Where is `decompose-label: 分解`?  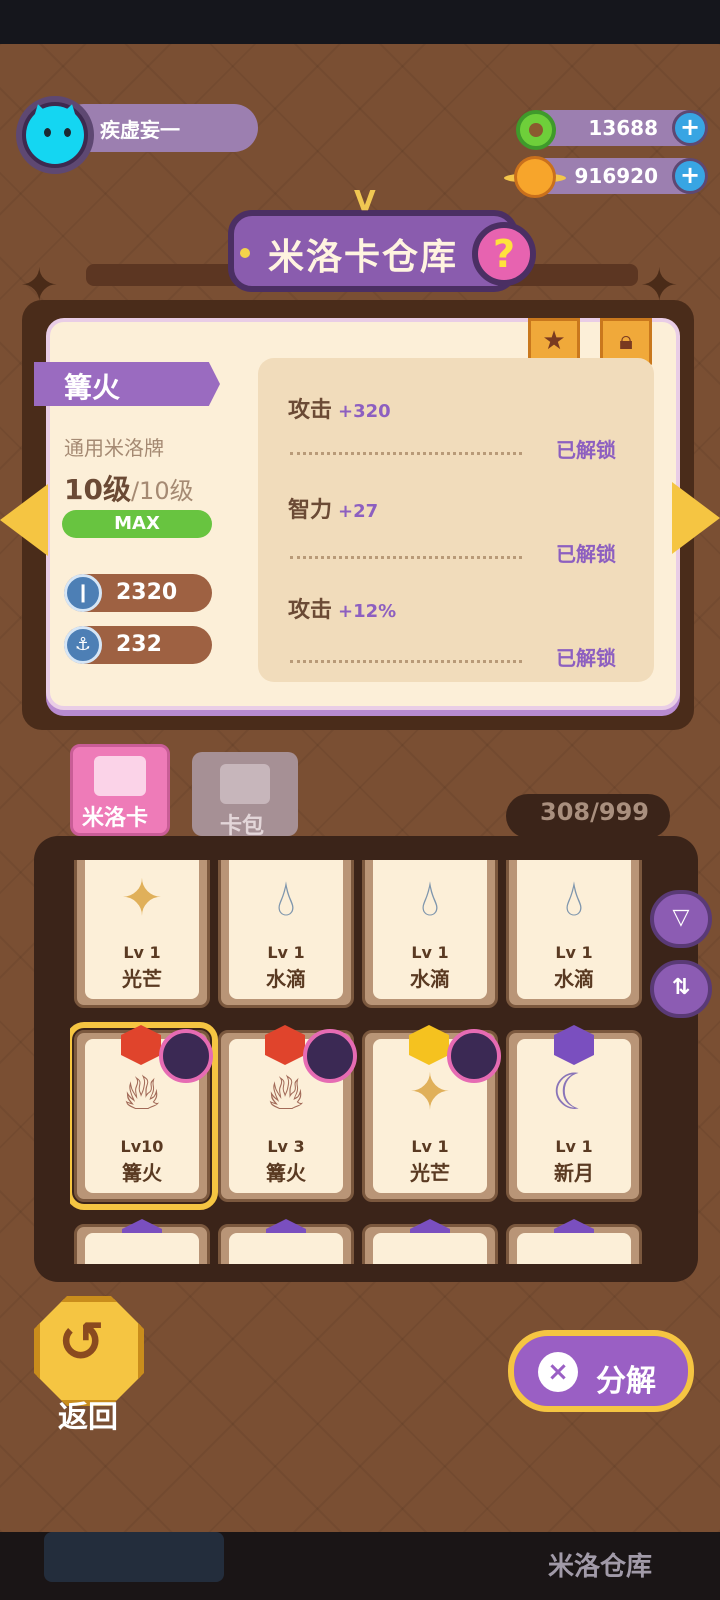 decompose-label: 分解 is located at coordinates (626, 1381).